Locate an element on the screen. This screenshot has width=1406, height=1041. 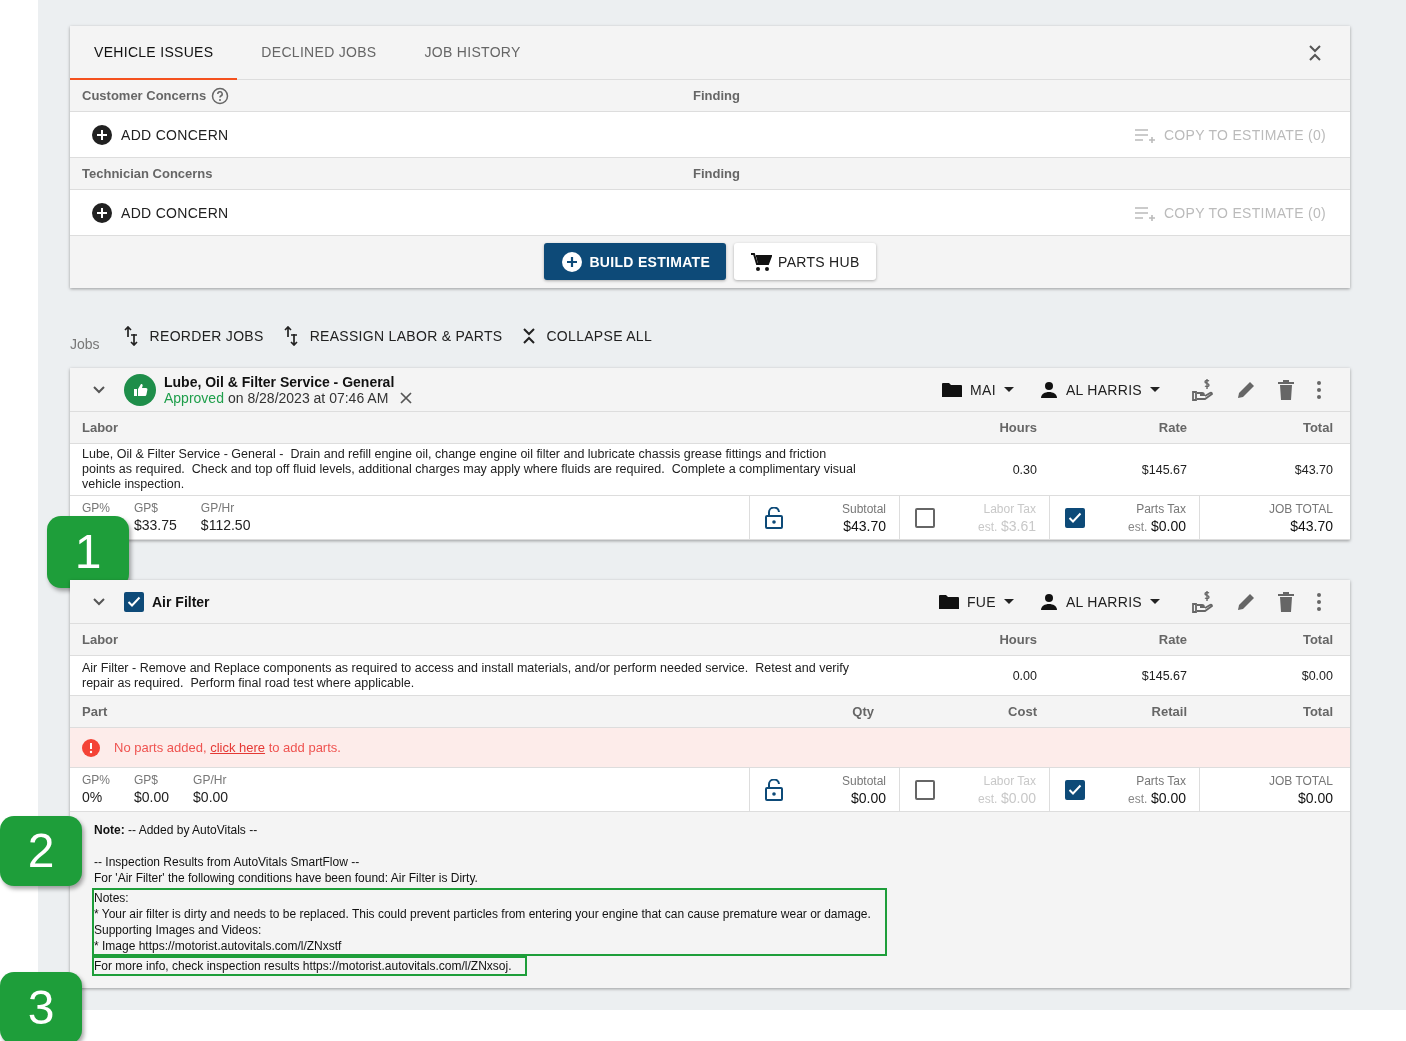
column-header: Cost is located at coordinates (1022, 711).